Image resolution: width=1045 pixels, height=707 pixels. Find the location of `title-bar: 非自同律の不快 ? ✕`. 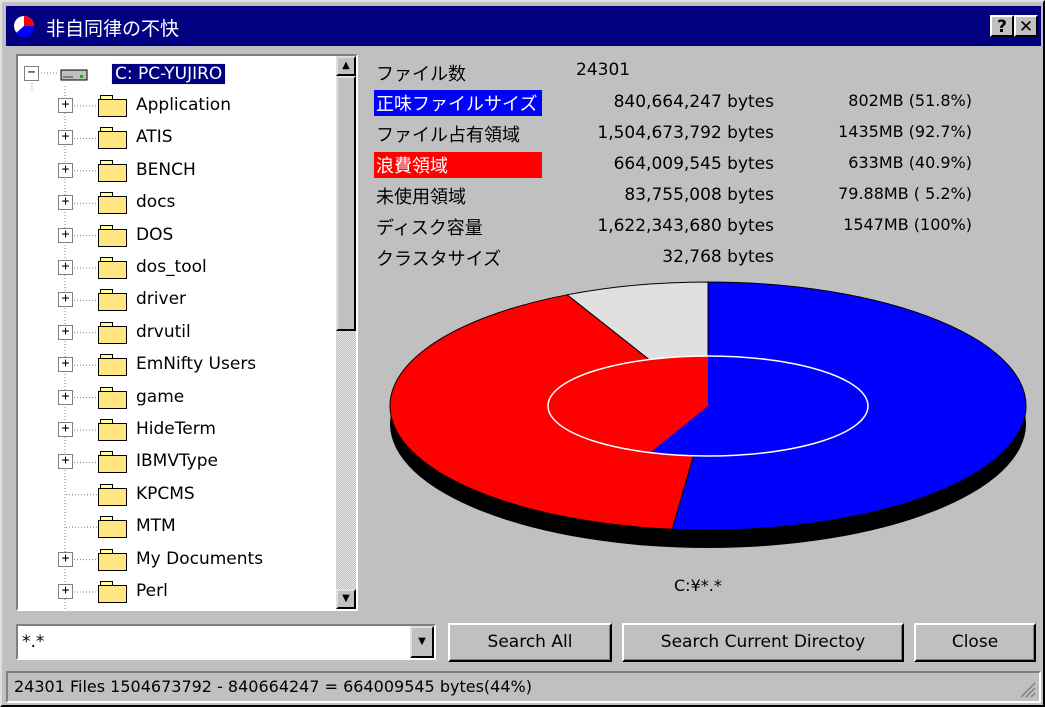

title-bar: 非自同律の不快 ? ✕ is located at coordinates (523, 26).